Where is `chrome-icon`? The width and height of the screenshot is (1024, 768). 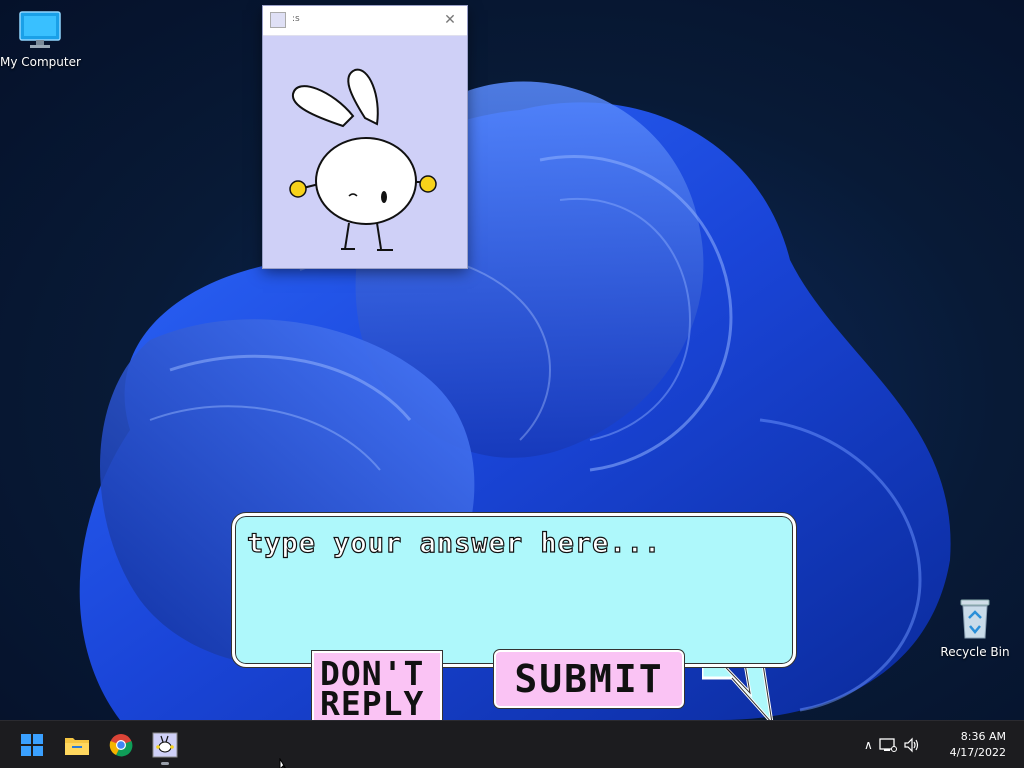
chrome-icon is located at coordinates (121, 745).